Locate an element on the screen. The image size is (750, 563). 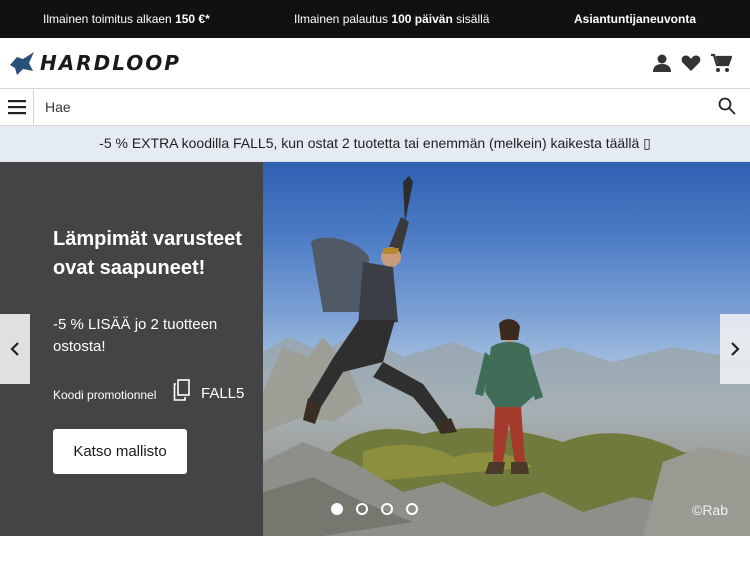
hero-subtitle: -5 % LISÄÄ jo 2 tuotteen ostosta! is located at coordinates (135, 335).